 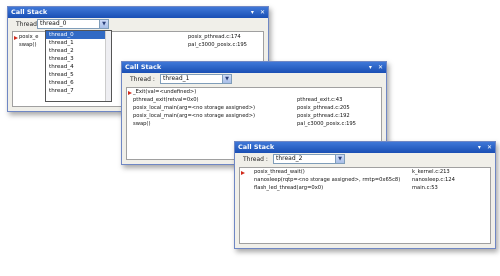 I want to click on stack-frame-function: flash_led_thread(arg=0x0), so click(x=288, y=188).